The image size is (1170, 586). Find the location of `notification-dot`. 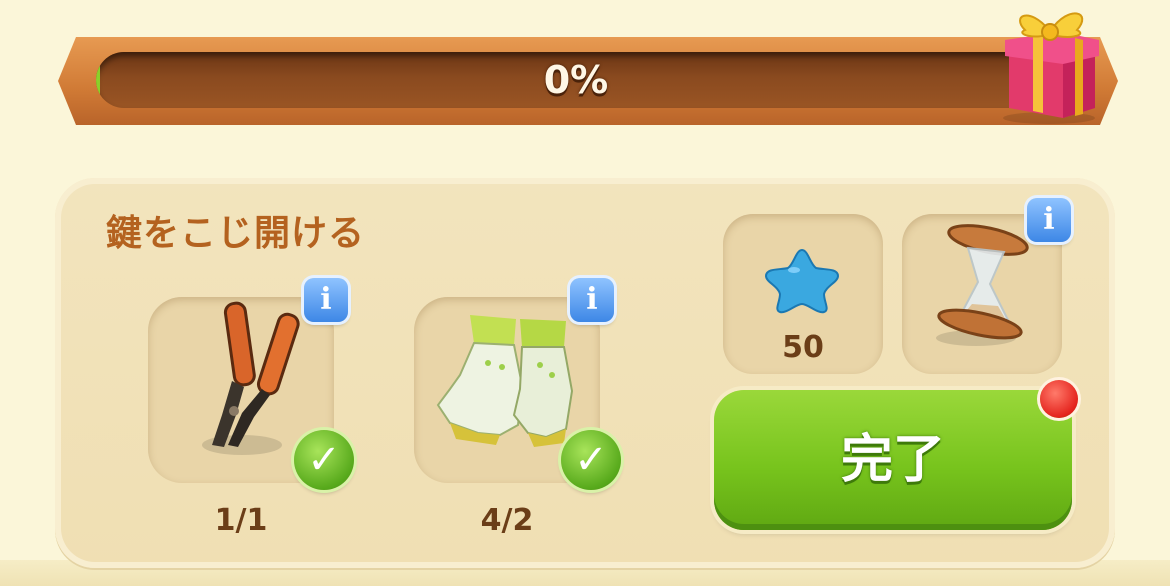

notification-dot is located at coordinates (1059, 399).